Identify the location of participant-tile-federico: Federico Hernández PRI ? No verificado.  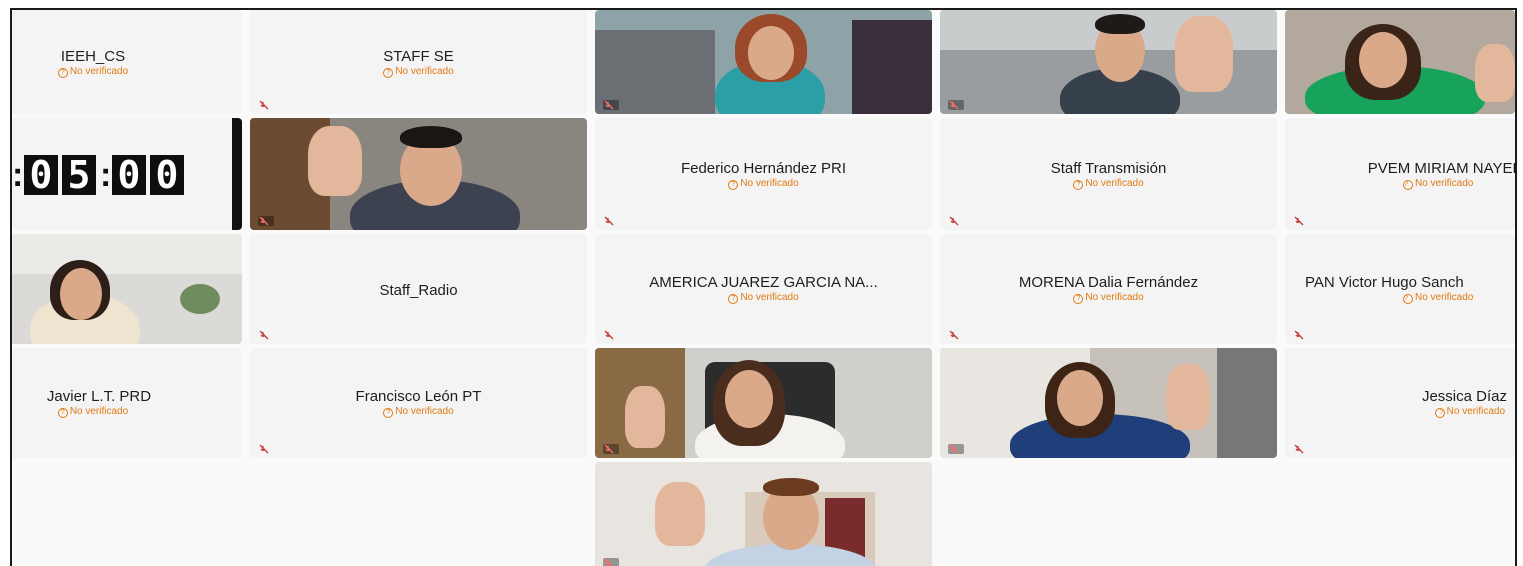
(763, 174).